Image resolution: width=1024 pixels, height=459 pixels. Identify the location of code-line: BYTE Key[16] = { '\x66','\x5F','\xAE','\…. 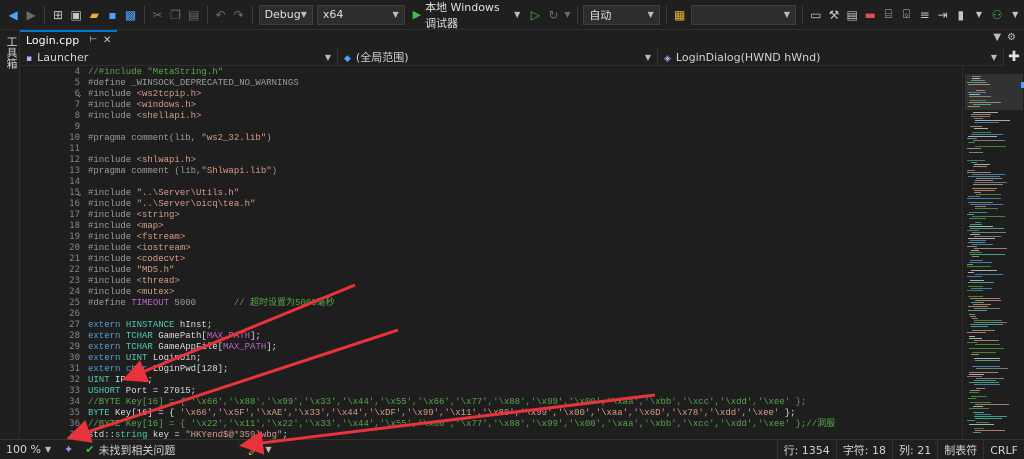
(442, 413).